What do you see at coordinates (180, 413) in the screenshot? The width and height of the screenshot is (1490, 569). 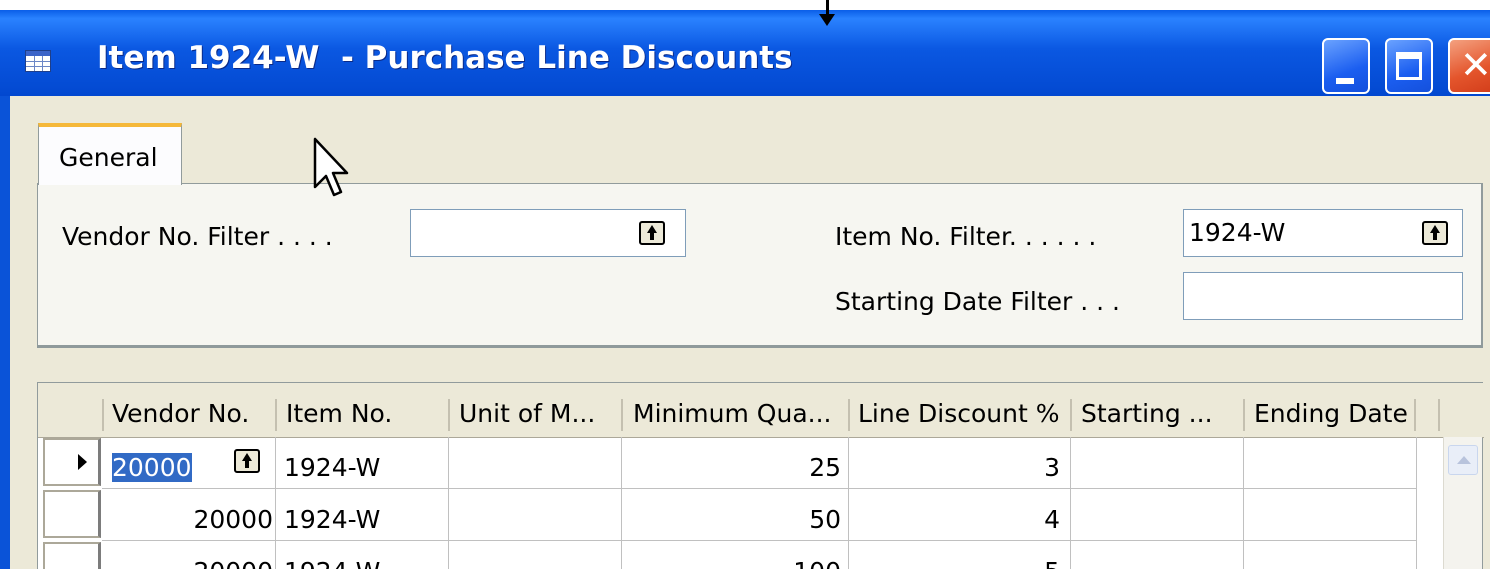 I see `column-header-vendor-no: Vendor No.` at bounding box center [180, 413].